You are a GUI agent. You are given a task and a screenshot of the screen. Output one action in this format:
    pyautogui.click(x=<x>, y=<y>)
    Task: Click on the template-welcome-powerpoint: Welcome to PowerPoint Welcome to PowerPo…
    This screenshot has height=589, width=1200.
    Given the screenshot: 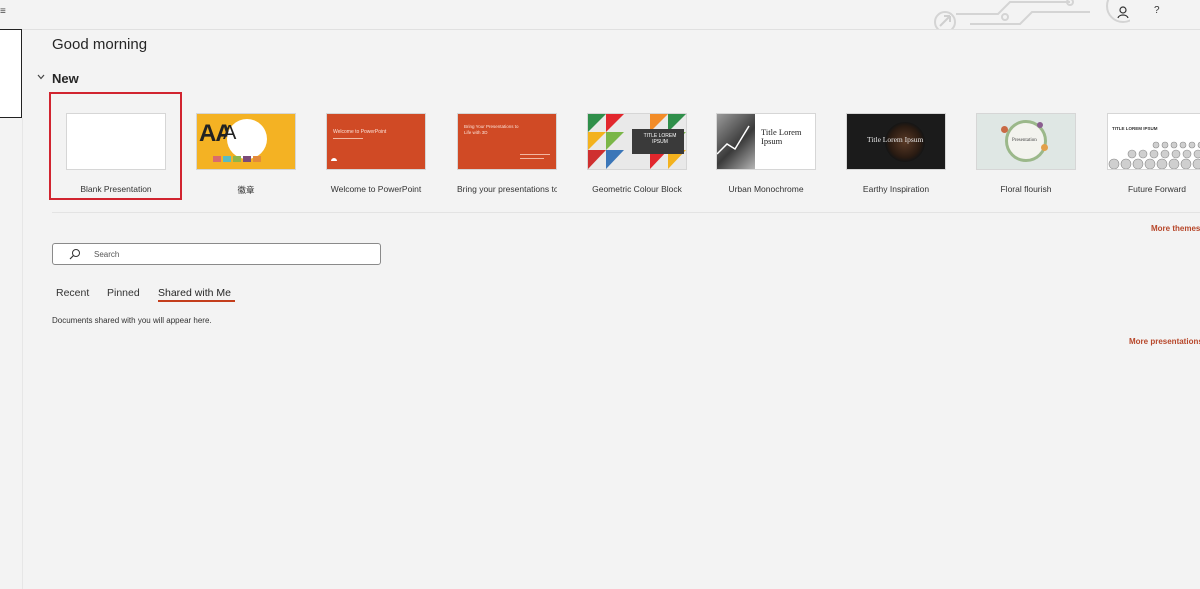 What is the action you would take?
    pyautogui.click(x=376, y=153)
    